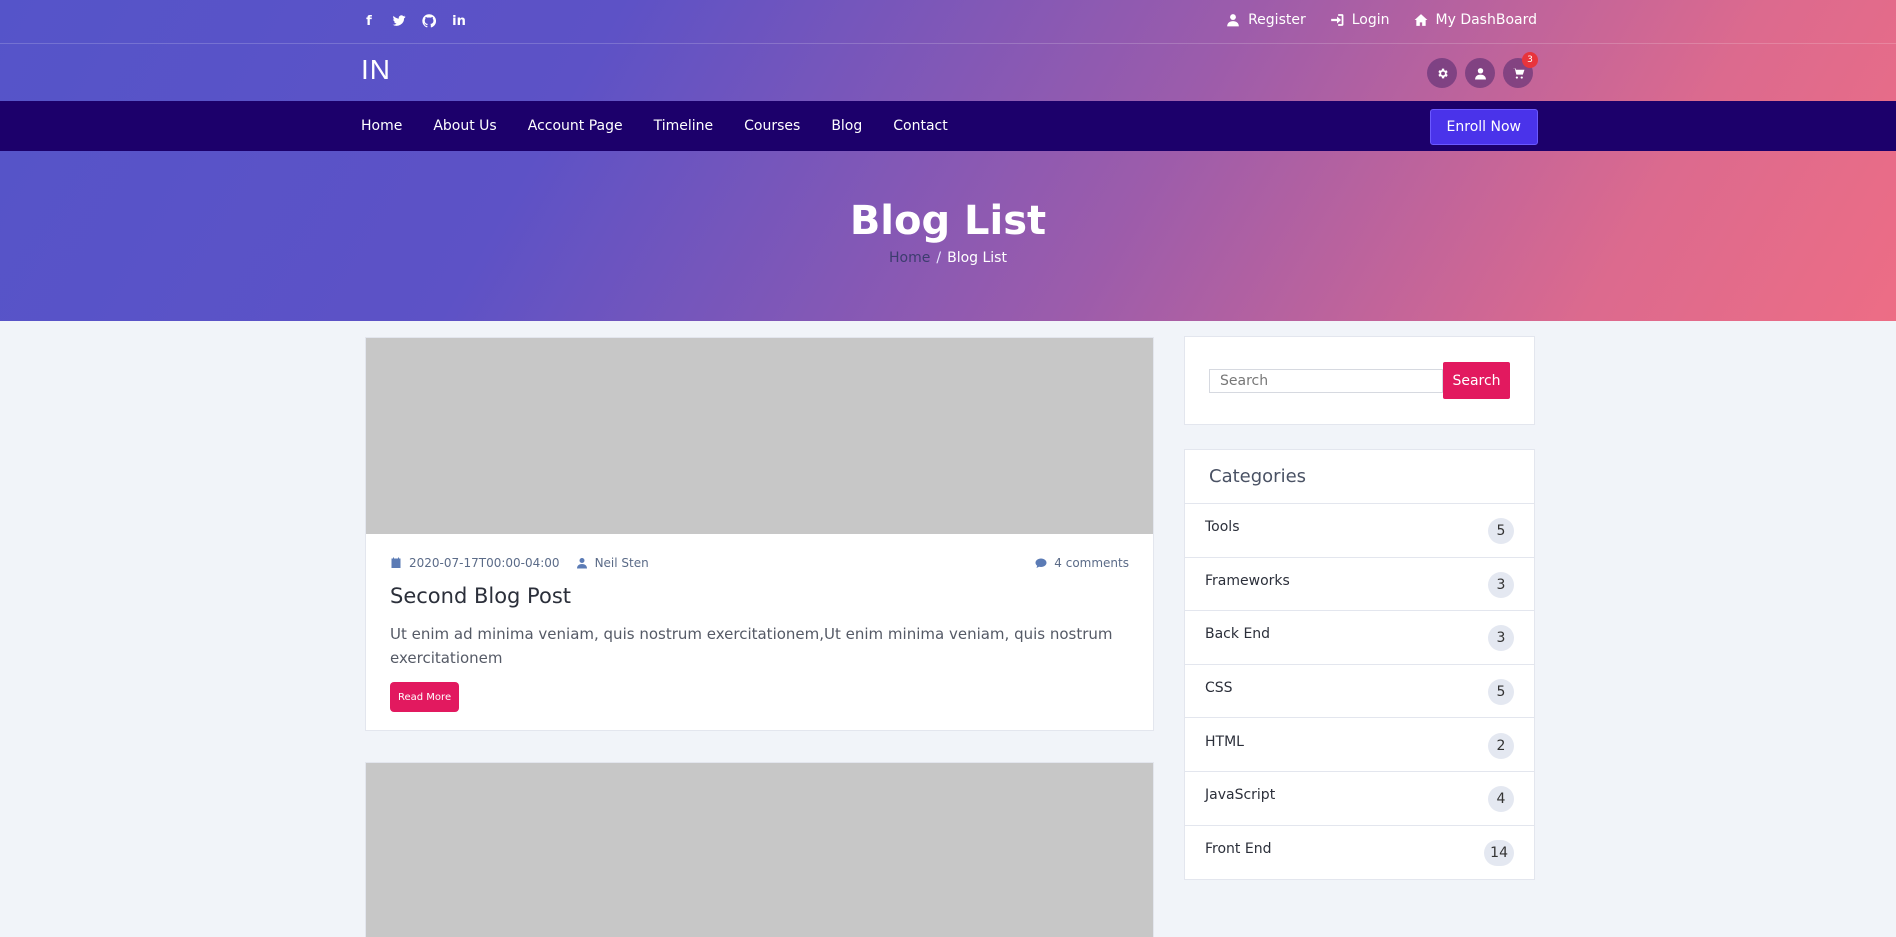  What do you see at coordinates (1359, 531) in the screenshot?
I see `category-item-tools: Tools 5` at bounding box center [1359, 531].